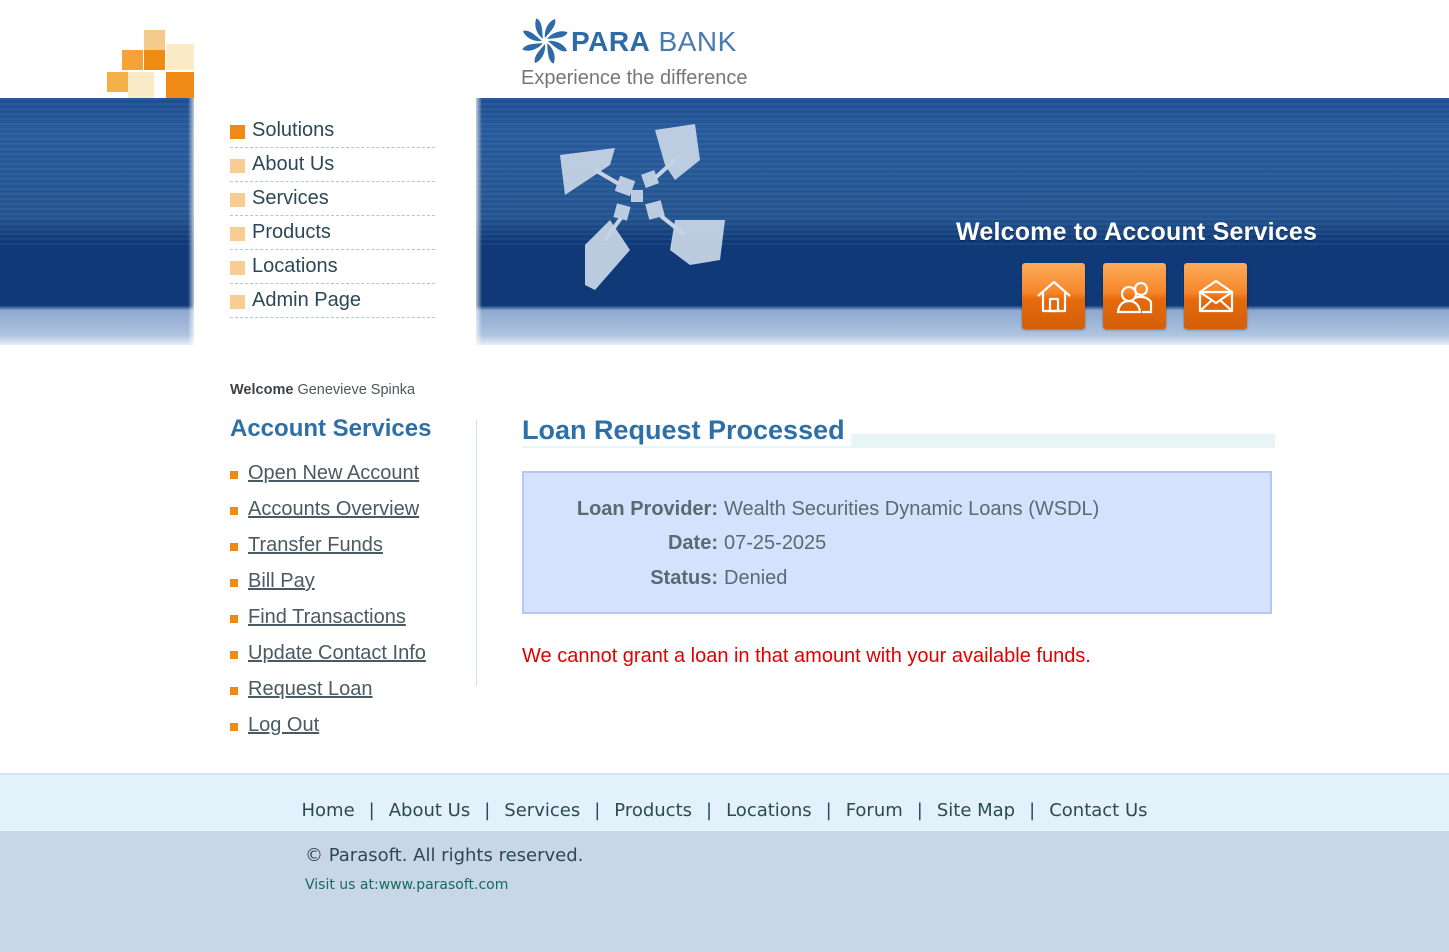  Describe the element at coordinates (647, 509) in the screenshot. I see `loan-provider-label: Loan Provider:` at that location.